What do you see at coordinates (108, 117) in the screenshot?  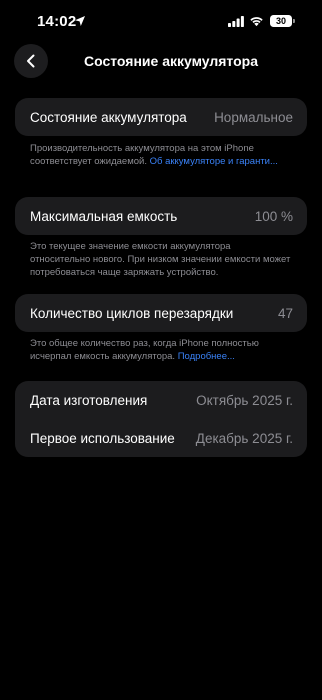 I see `battery-health-label: Состояние аккумулятора` at bounding box center [108, 117].